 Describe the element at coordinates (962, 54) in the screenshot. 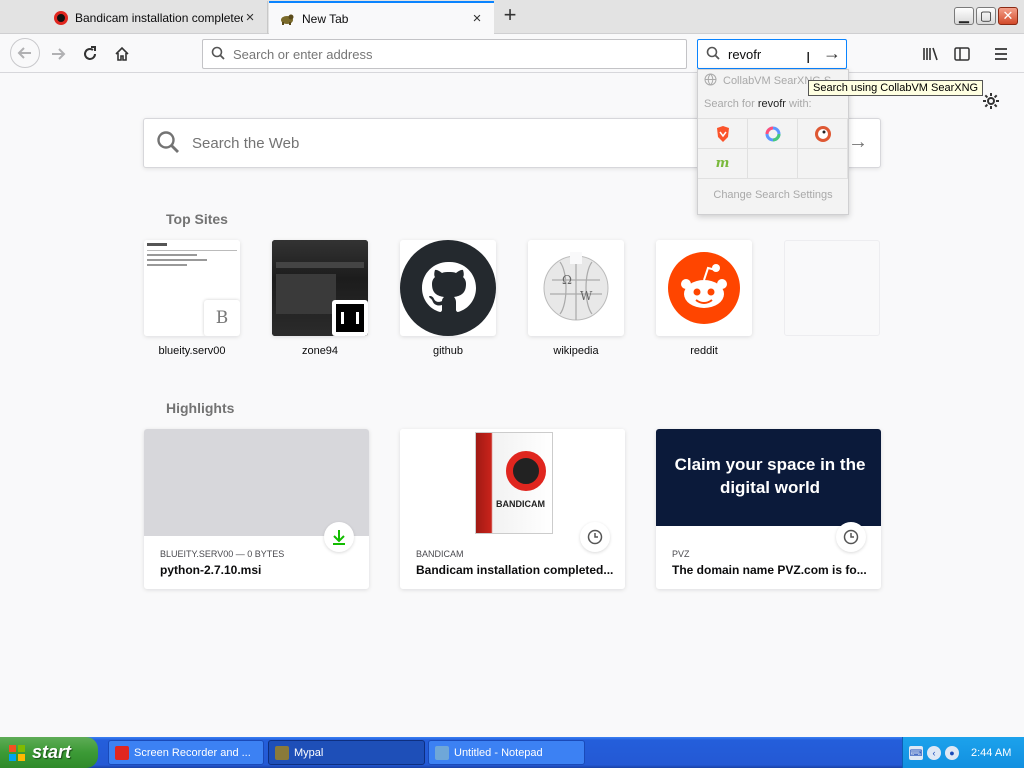

I see `sidebar-icon` at that location.